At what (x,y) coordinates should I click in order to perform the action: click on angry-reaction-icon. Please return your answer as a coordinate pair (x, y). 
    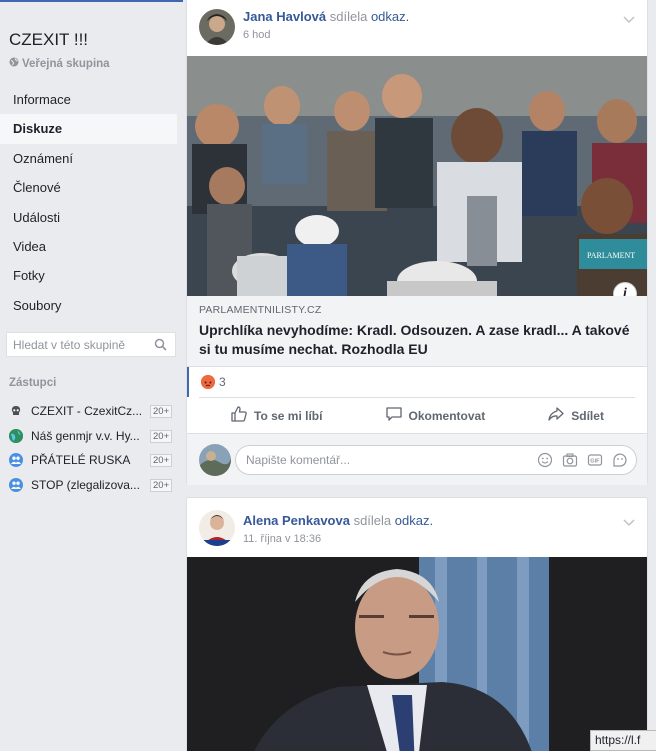
    Looking at the image, I should click on (208, 382).